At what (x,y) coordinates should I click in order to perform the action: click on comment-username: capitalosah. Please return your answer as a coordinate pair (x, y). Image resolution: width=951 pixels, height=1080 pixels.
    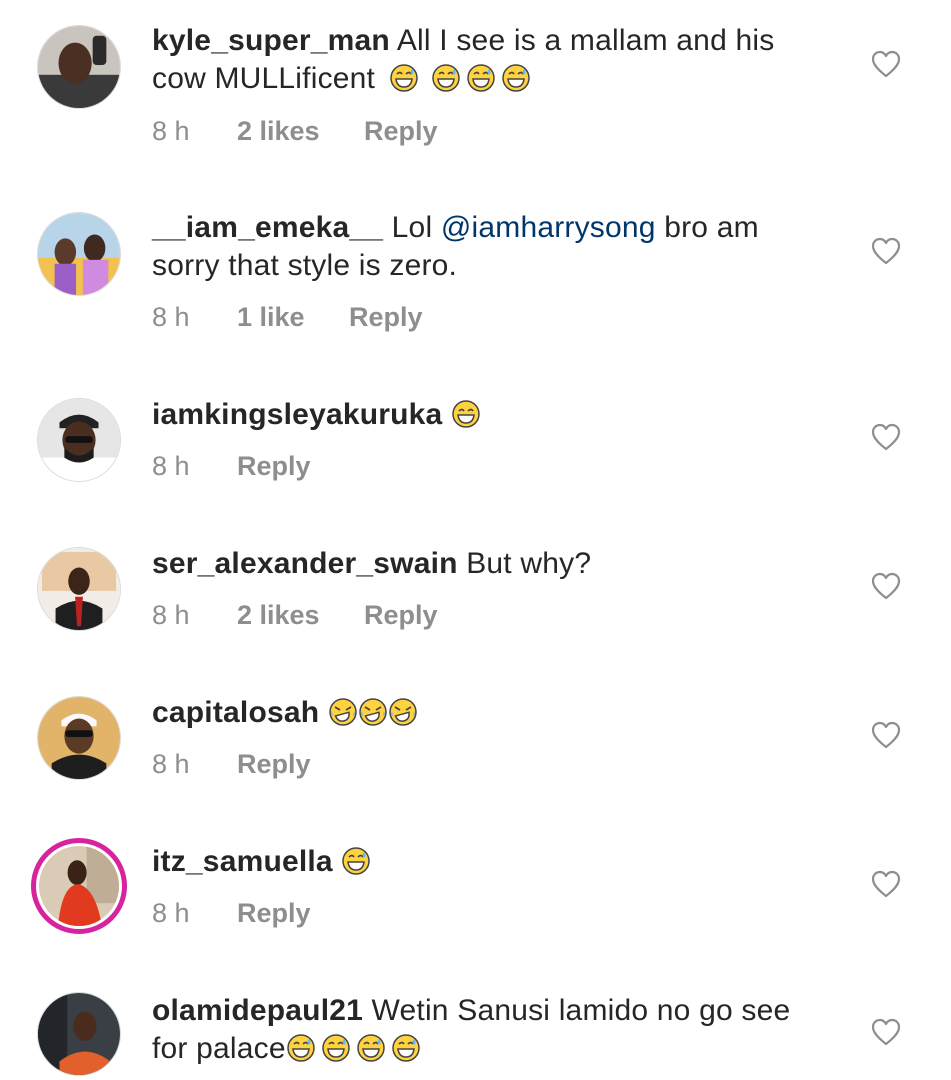
    Looking at the image, I should click on (235, 712).